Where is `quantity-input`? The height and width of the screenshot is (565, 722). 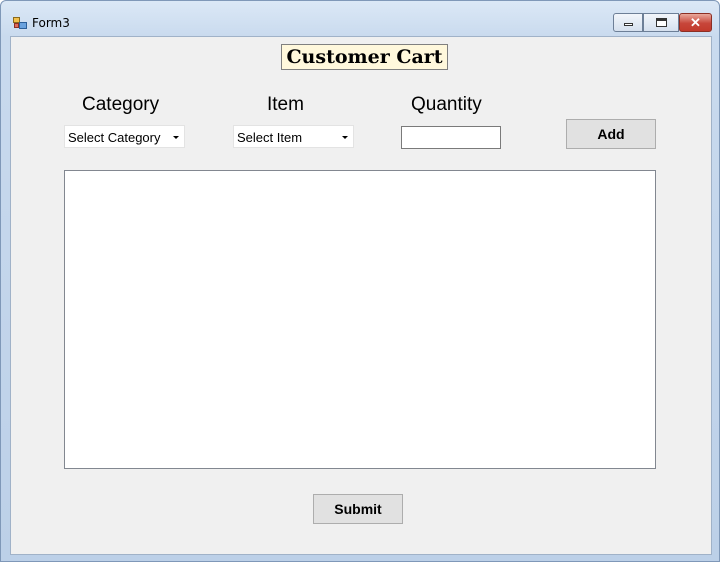 quantity-input is located at coordinates (451, 137).